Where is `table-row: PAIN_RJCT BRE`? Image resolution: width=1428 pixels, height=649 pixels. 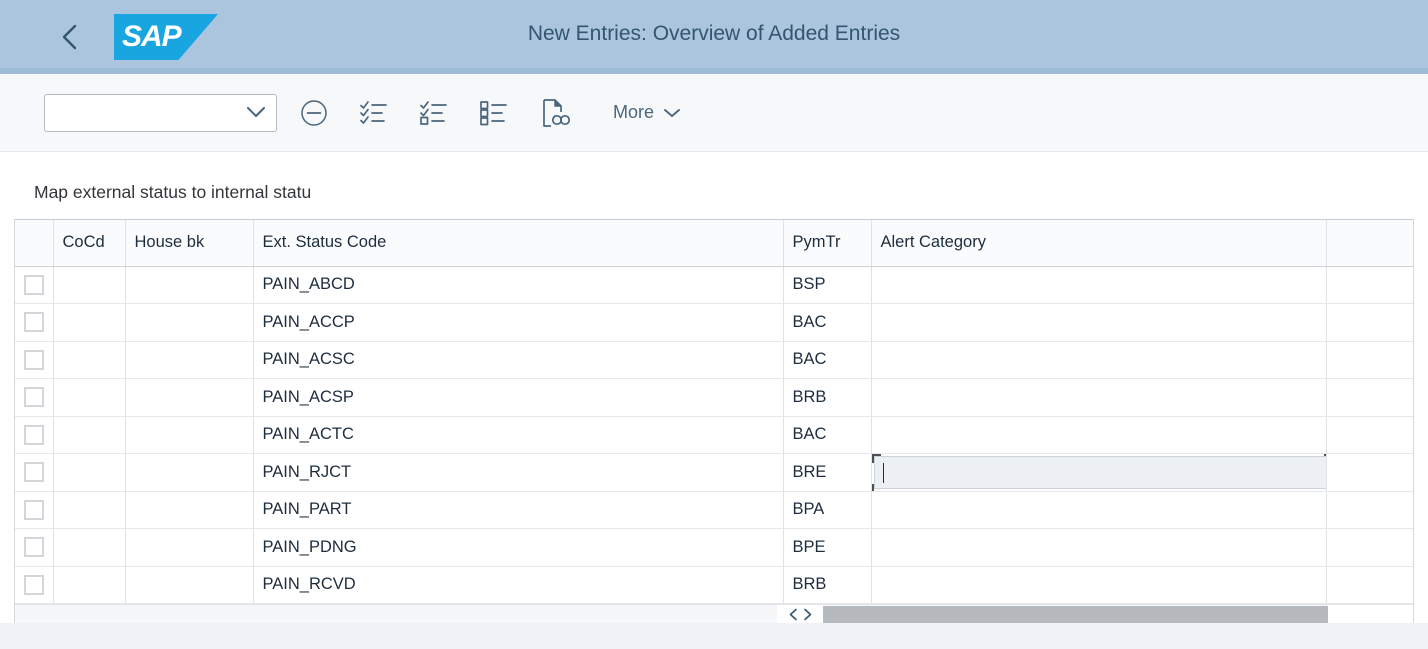
table-row: PAIN_RJCT BRE is located at coordinates (714, 472).